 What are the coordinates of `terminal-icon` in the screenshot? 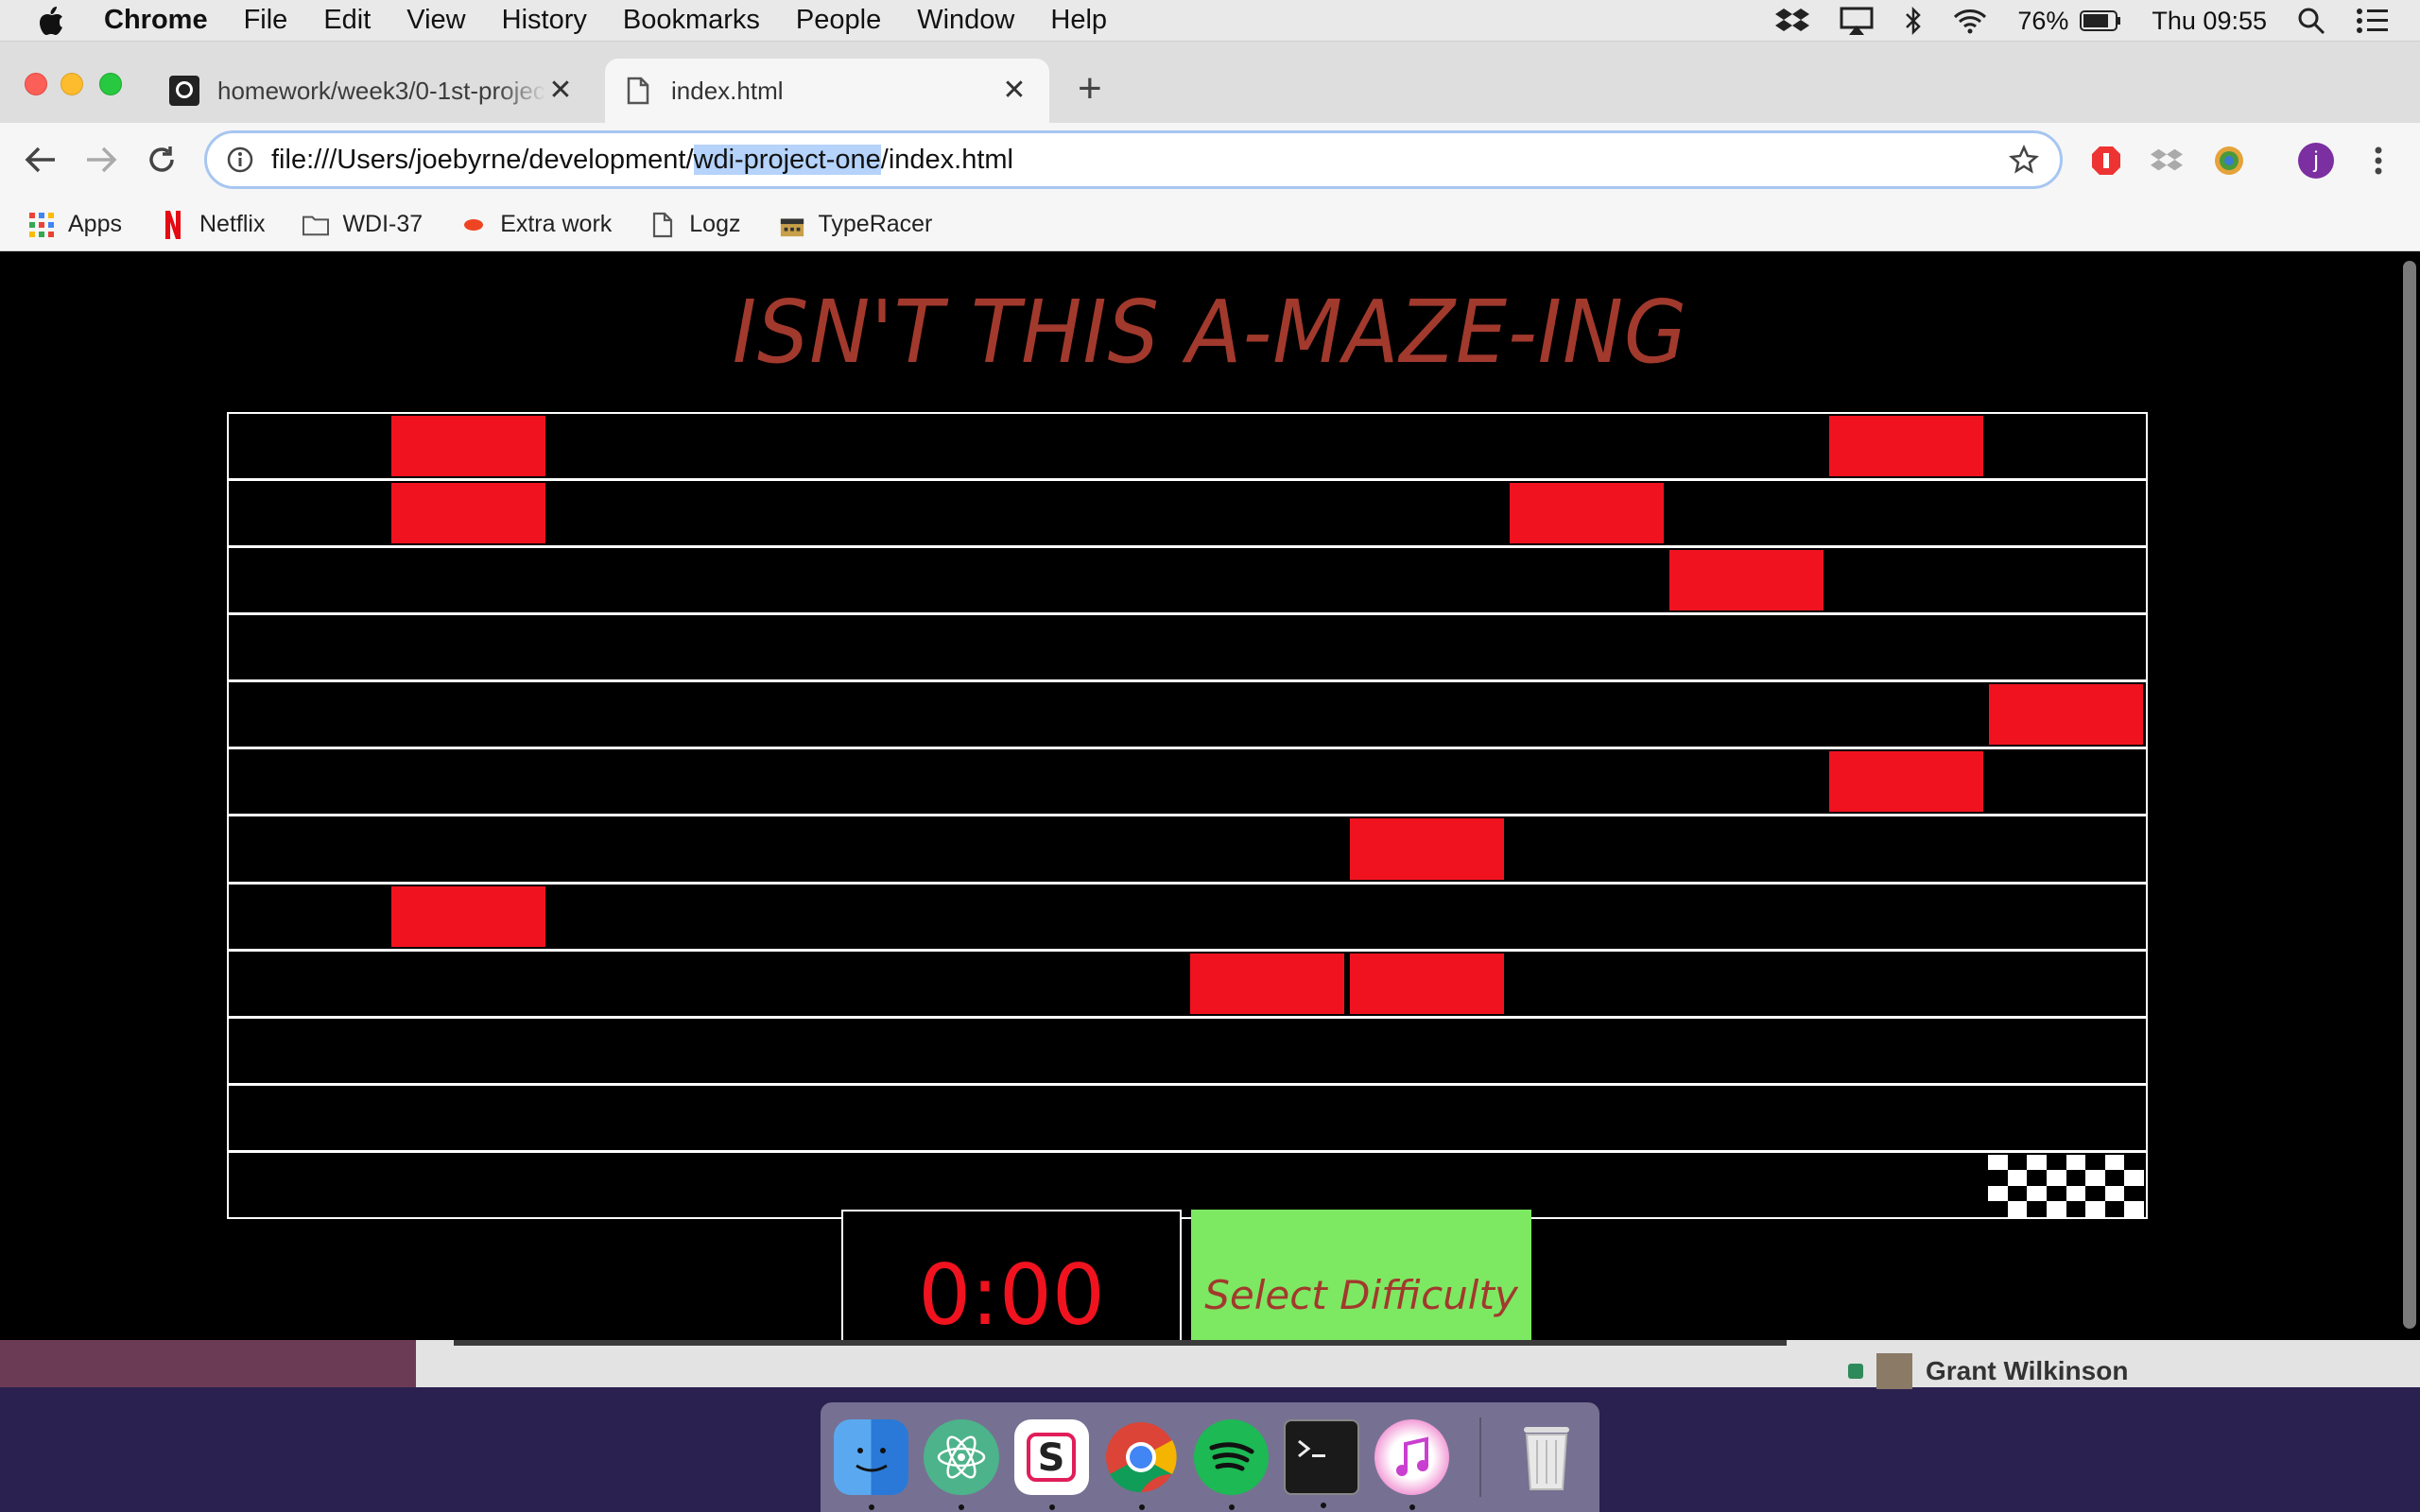 It's located at (1321, 1463).